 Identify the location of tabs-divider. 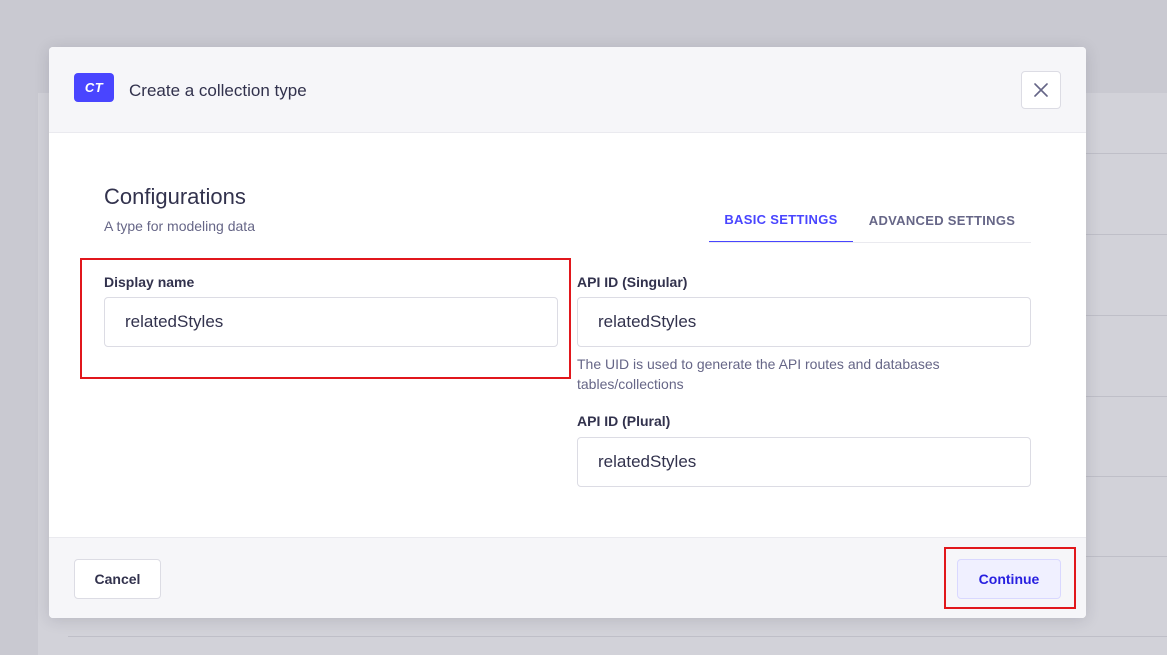
(870, 242).